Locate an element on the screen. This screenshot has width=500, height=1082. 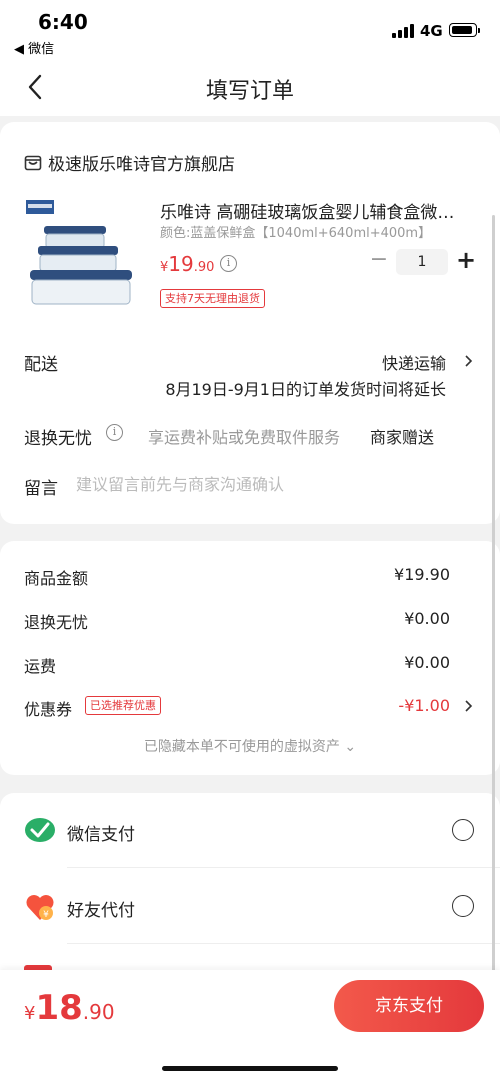
page-title: 填写订单 is located at coordinates (249, 91).